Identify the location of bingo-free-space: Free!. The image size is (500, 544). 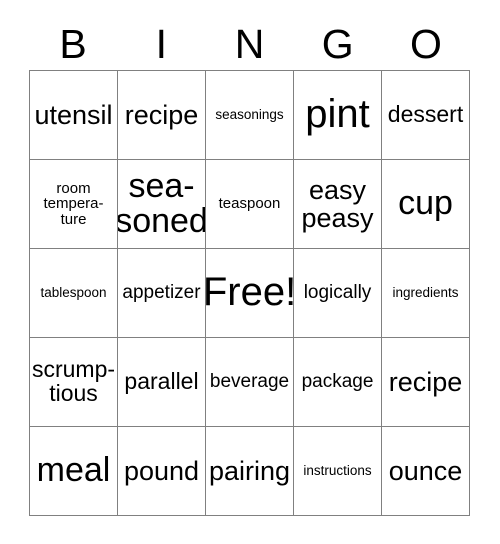
(250, 293).